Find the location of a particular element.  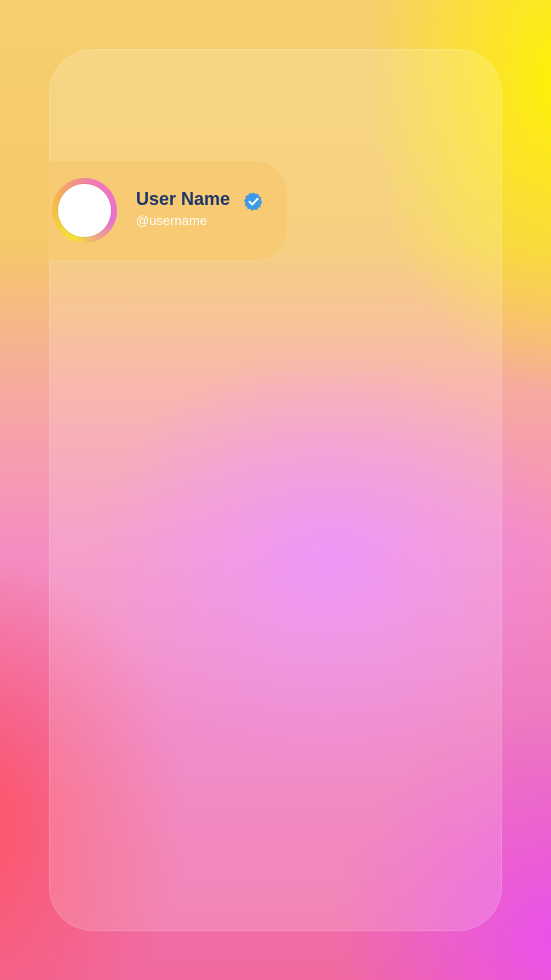

avatar is located at coordinates (84, 210).